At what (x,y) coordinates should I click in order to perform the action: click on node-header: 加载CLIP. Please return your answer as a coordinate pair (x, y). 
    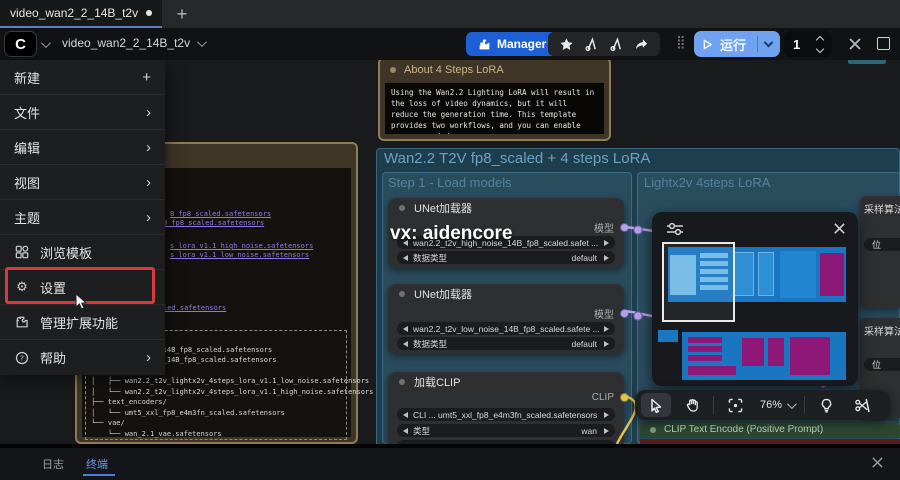
    Looking at the image, I should click on (506, 382).